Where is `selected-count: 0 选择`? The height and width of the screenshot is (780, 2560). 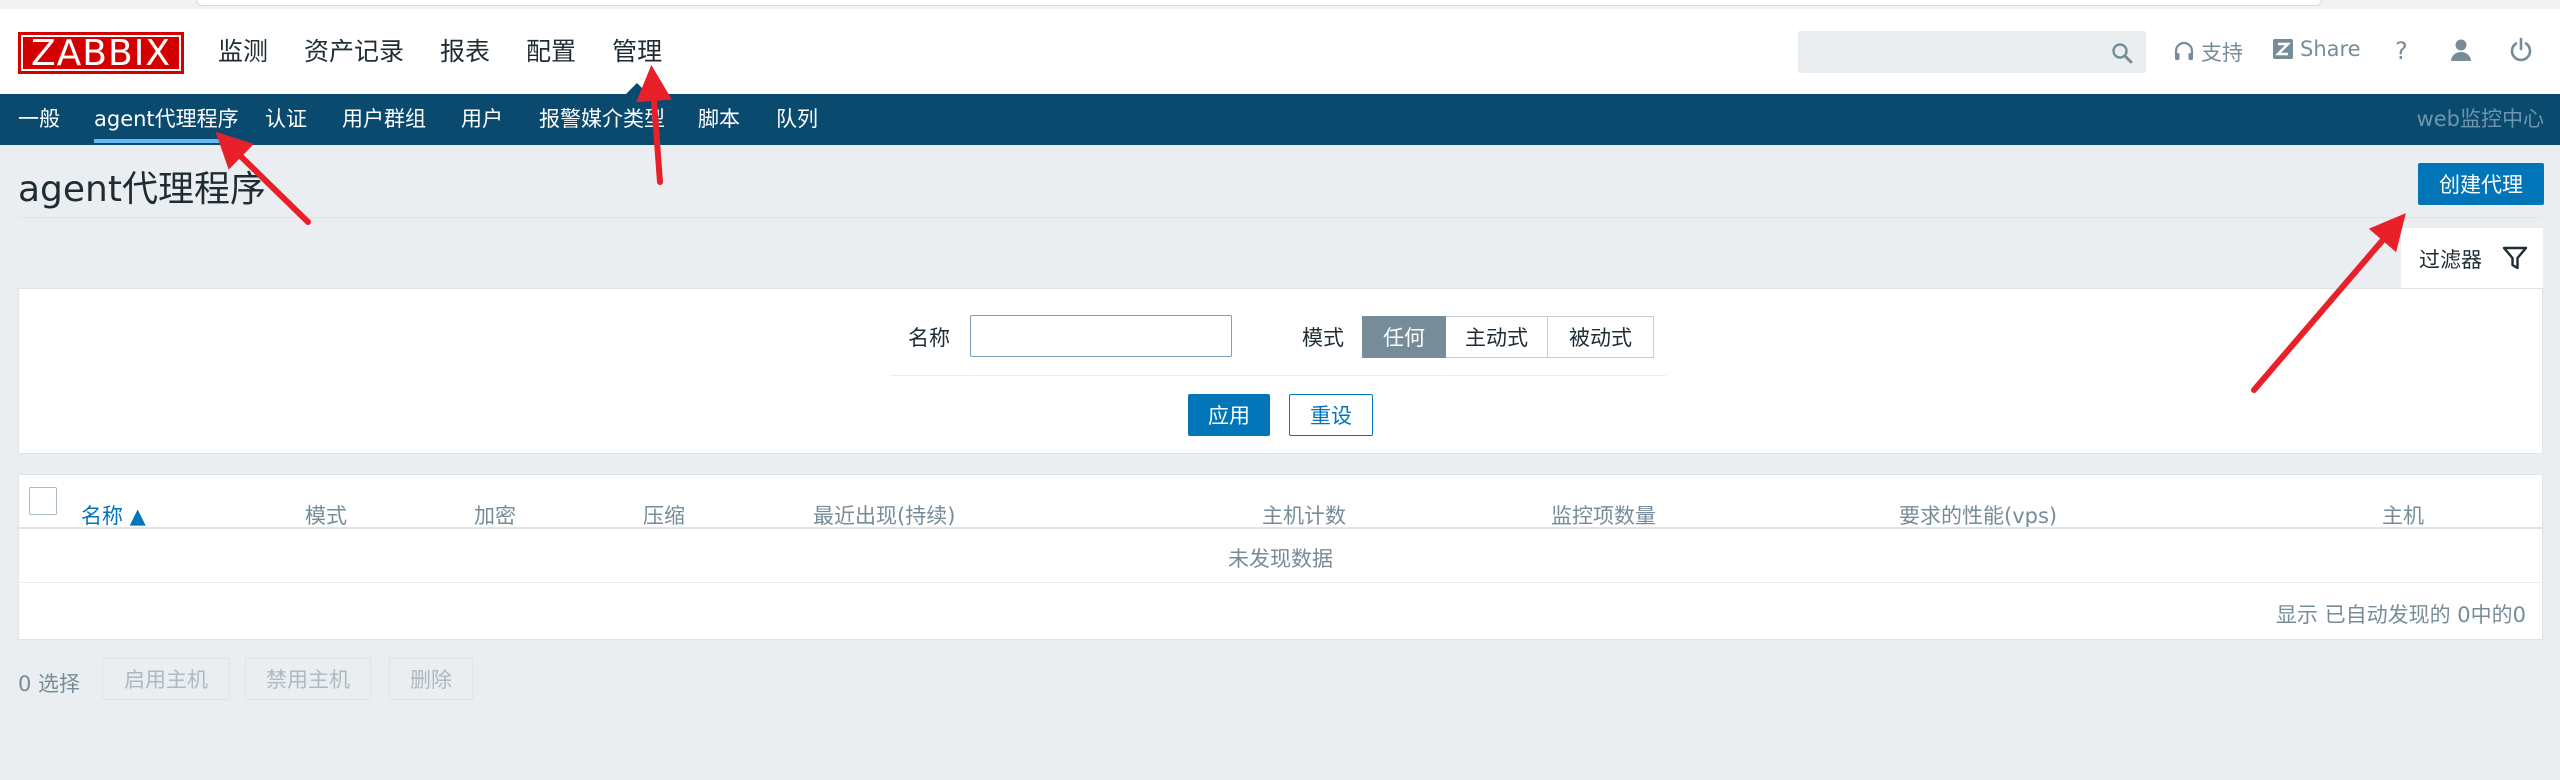
selected-count: 0 选择 is located at coordinates (49, 684).